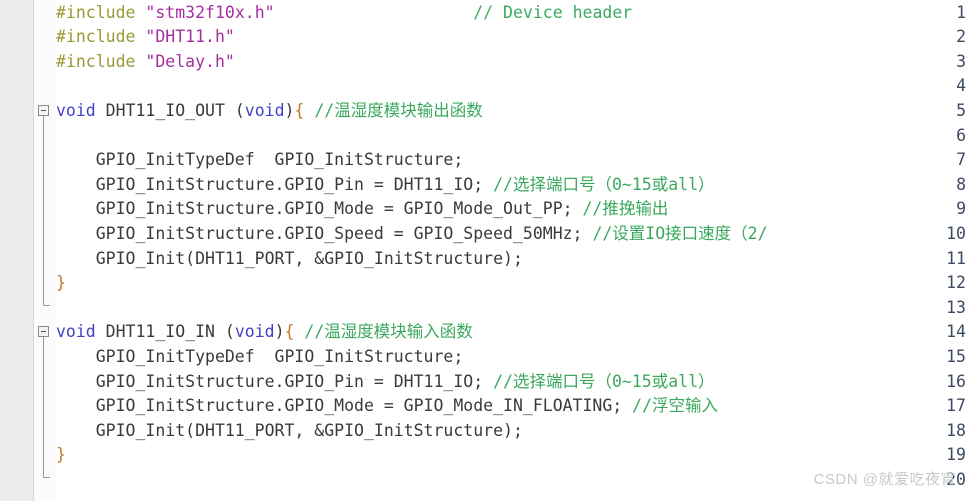 The image size is (970, 501). What do you see at coordinates (680, 233) in the screenshot?
I see `token-cmt: //设置IO接口速度（2/` at bounding box center [680, 233].